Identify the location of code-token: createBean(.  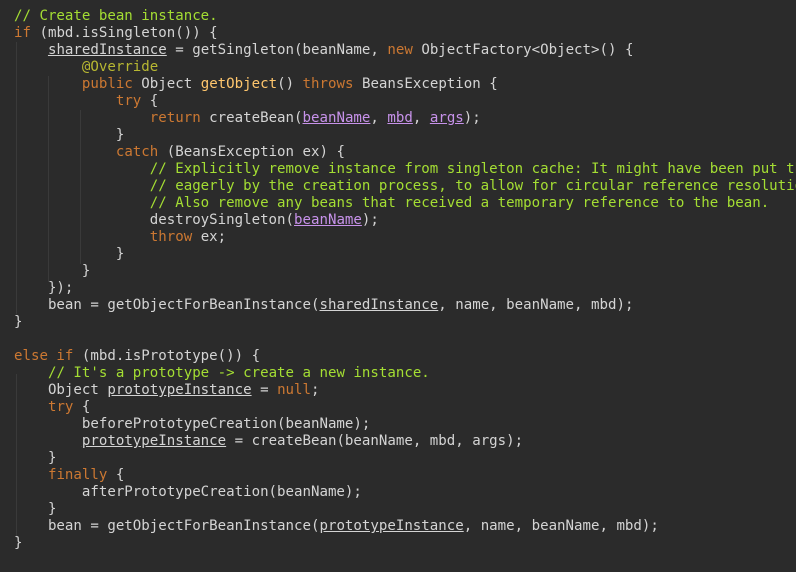
(251, 118).